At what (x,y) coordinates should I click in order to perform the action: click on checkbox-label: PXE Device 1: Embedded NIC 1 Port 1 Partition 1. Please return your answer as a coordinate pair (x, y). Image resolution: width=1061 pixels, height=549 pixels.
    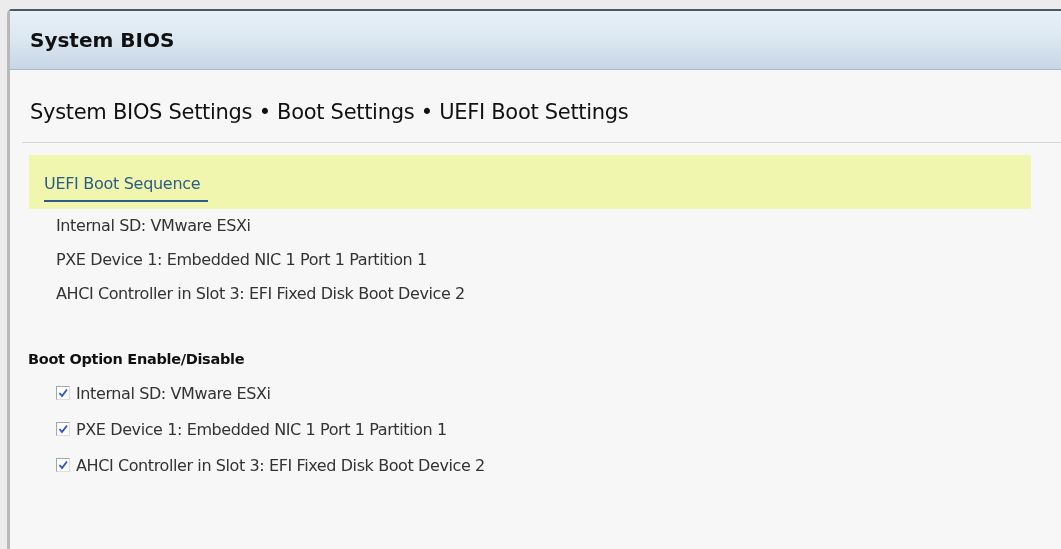
    Looking at the image, I should click on (261, 429).